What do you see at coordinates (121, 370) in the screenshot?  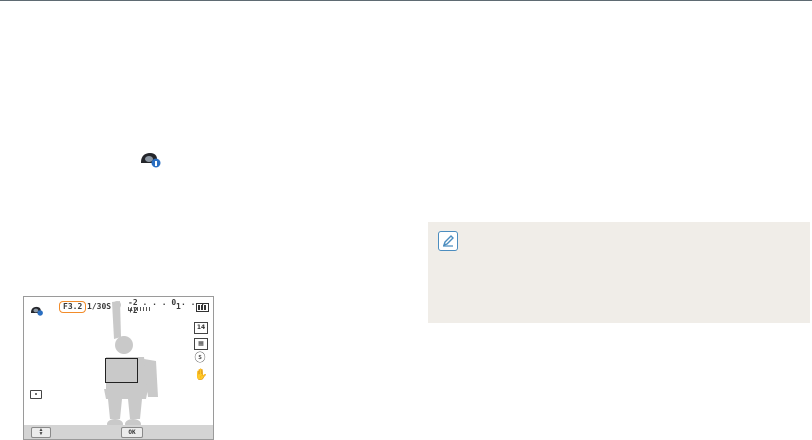 I see `af-frame` at bounding box center [121, 370].